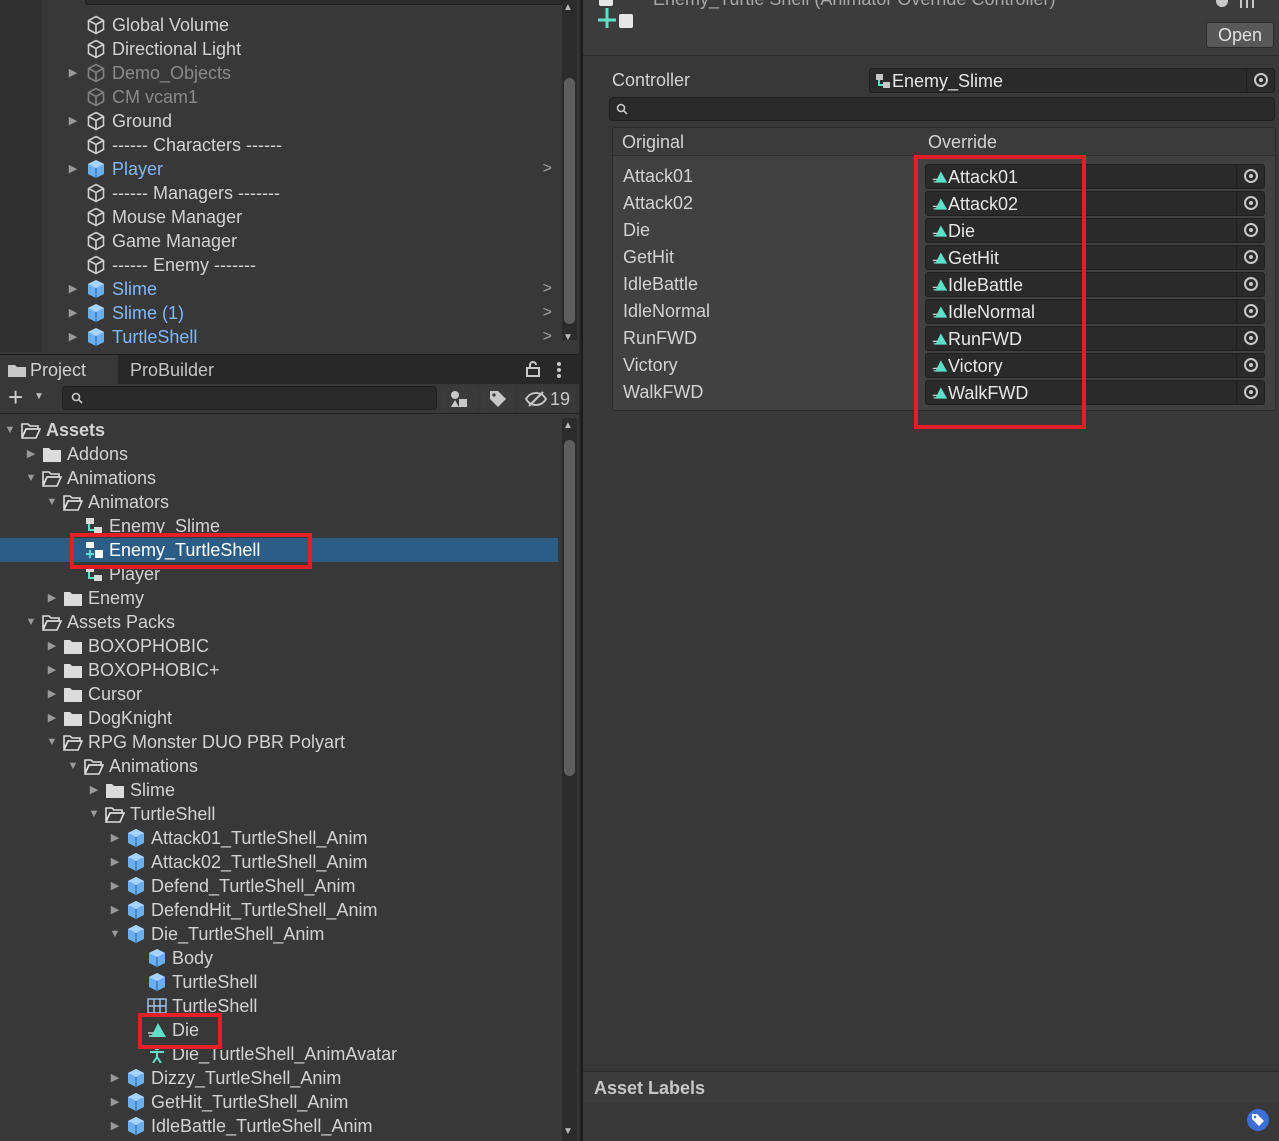 This screenshot has width=1279, height=1141. What do you see at coordinates (1258, 1120) in the screenshot?
I see `asset-label-tag-icon` at bounding box center [1258, 1120].